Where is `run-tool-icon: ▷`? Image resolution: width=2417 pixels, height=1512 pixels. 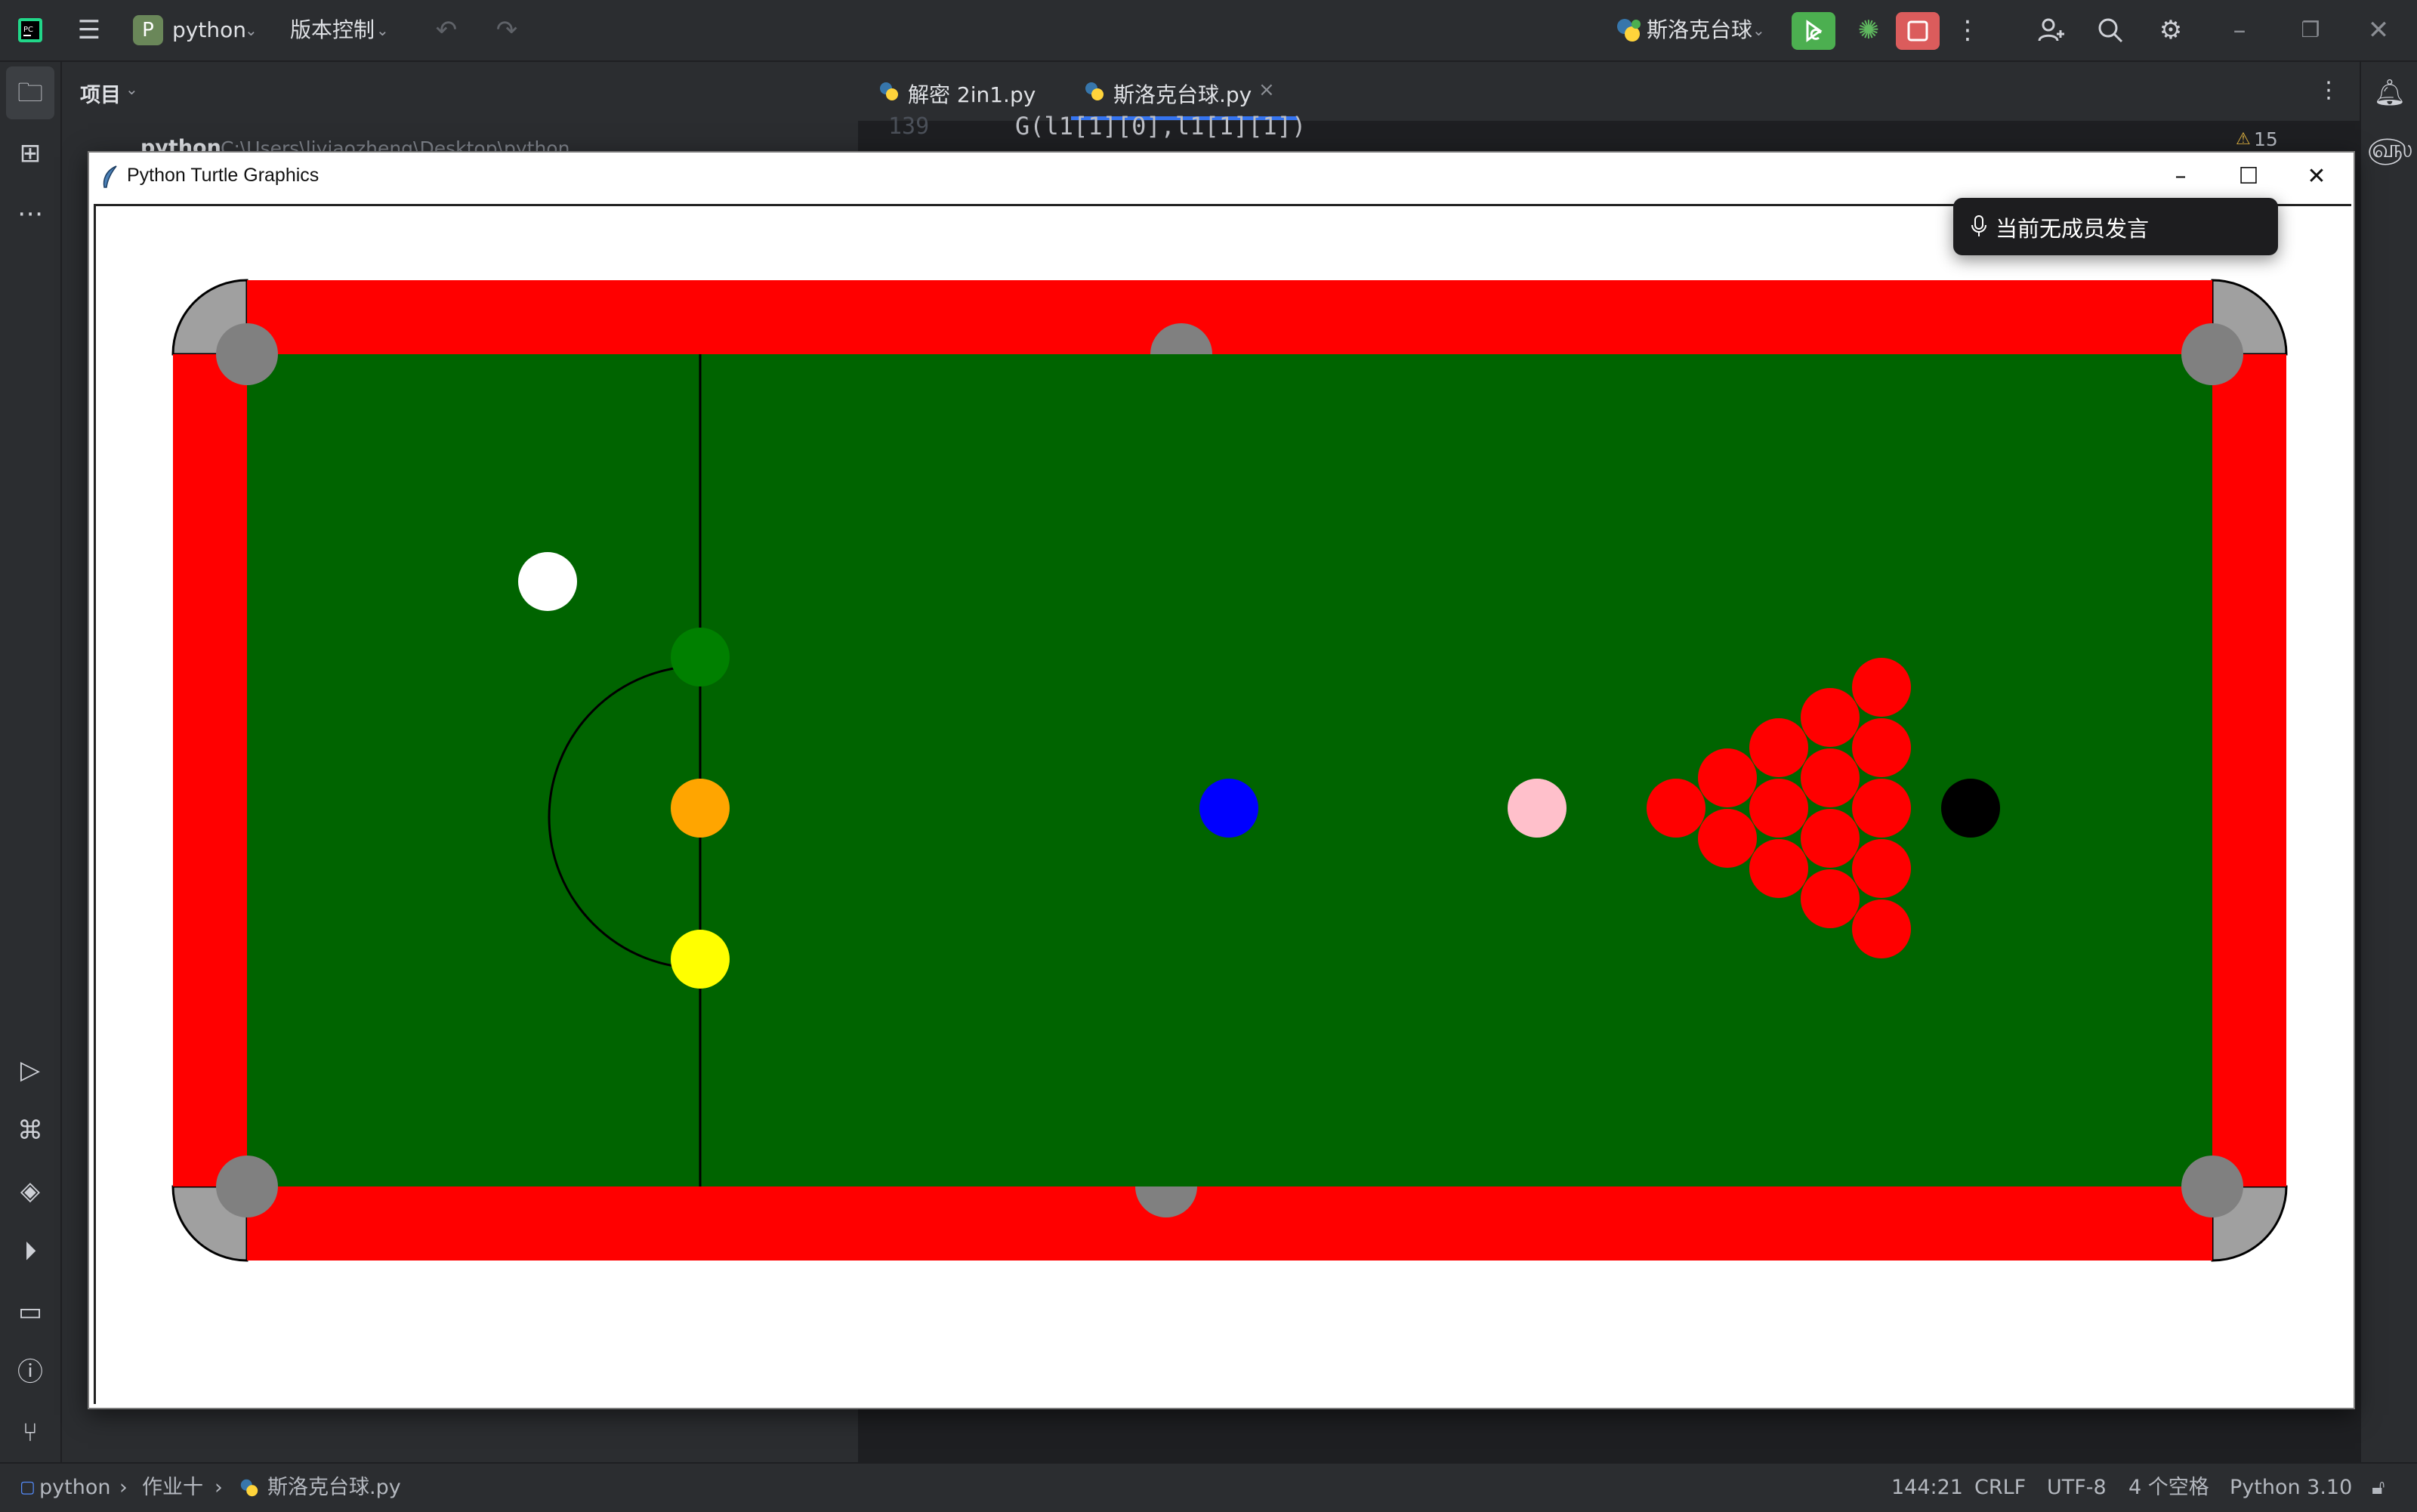 run-tool-icon: ▷ is located at coordinates (30, 1070).